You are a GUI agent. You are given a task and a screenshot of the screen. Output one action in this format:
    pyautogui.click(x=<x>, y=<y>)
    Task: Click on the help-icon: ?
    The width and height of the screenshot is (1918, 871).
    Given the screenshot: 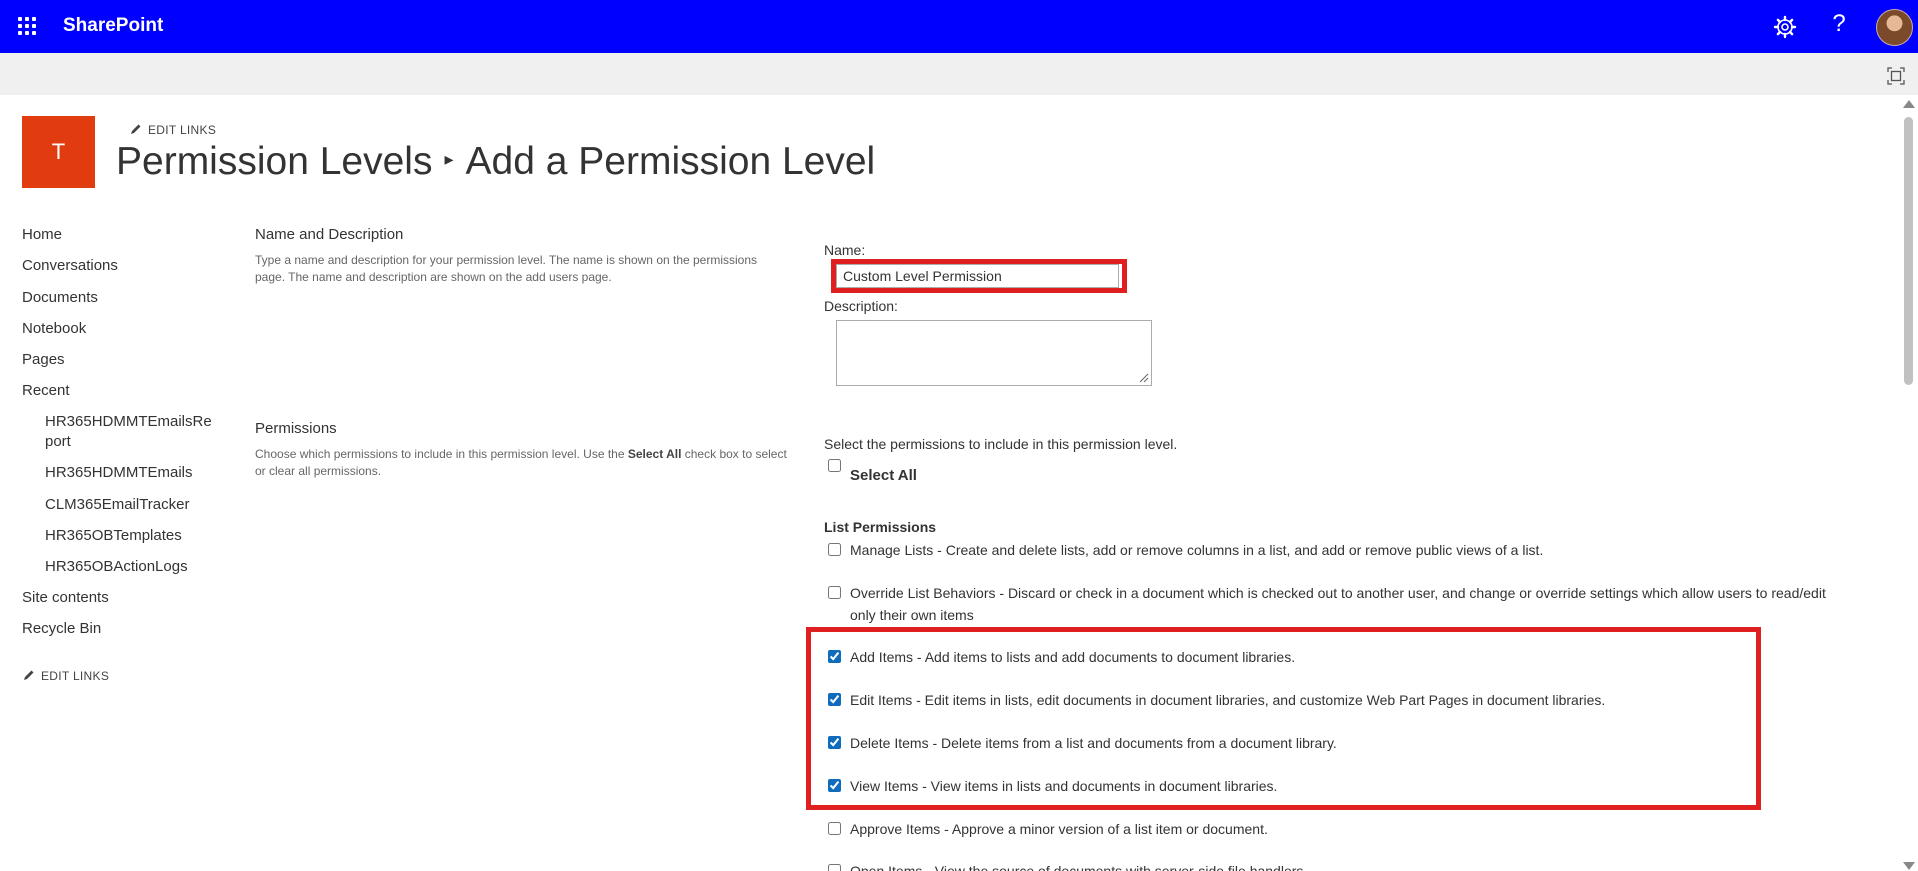 What is the action you would take?
    pyautogui.click(x=1839, y=24)
    